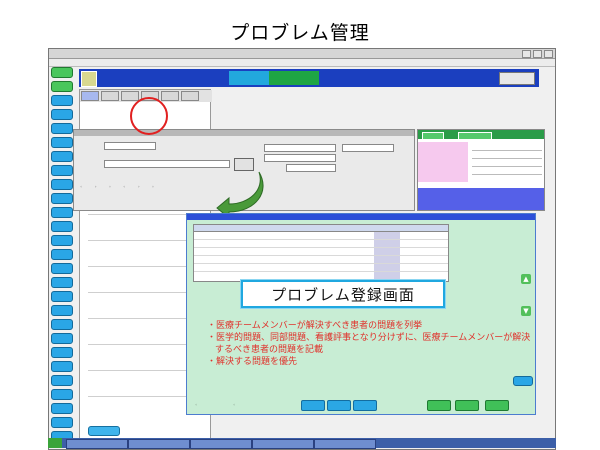  What do you see at coordinates (300, 148) in the screenshot?
I see `department-field` at bounding box center [300, 148].